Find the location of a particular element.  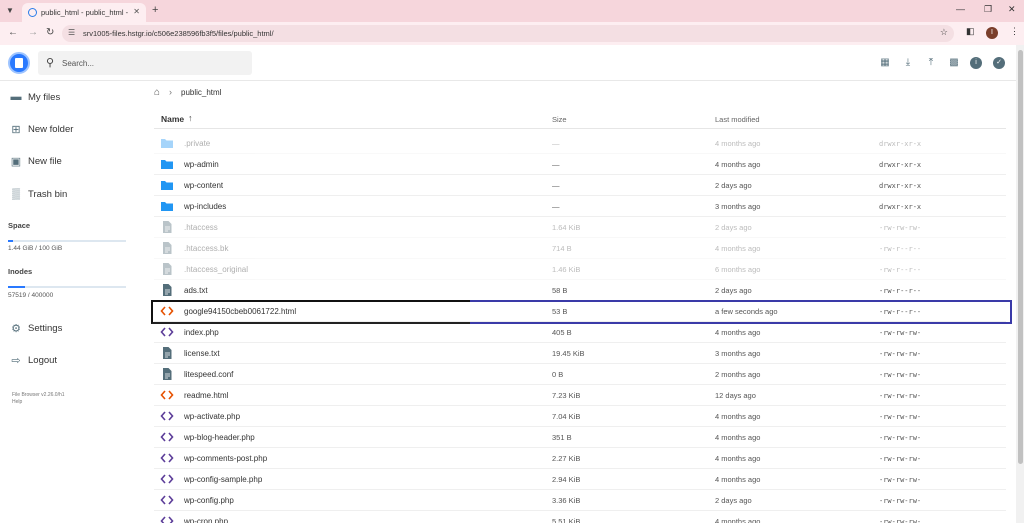

add-folder-icon: ⊞ is located at coordinates (16, 130).